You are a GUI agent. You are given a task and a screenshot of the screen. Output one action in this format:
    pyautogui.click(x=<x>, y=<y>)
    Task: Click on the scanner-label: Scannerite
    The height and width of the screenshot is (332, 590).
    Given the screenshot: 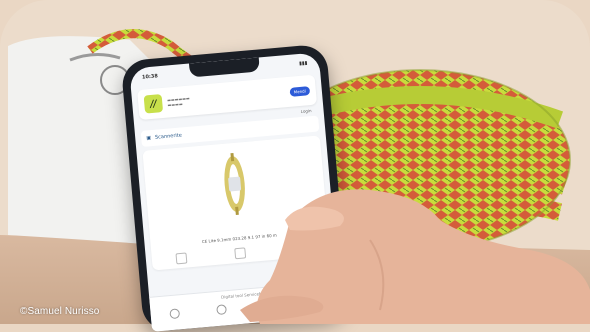 What is the action you would take?
    pyautogui.click(x=168, y=136)
    